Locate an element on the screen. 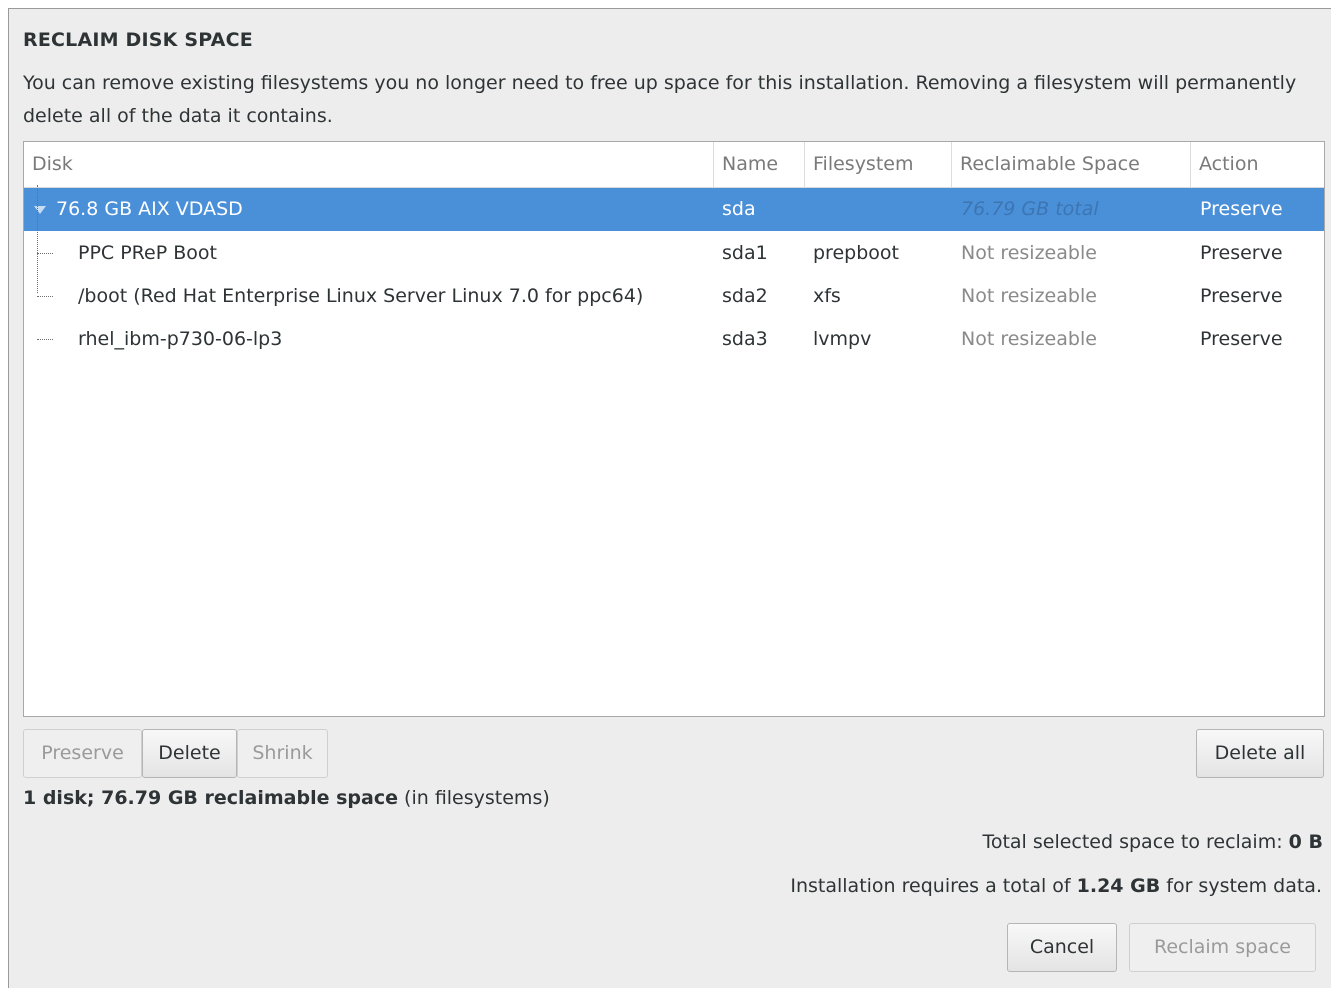 Image resolution: width=1331 pixels, height=988 pixels. column-header-filesystem: Filesystem is located at coordinates (877, 164).